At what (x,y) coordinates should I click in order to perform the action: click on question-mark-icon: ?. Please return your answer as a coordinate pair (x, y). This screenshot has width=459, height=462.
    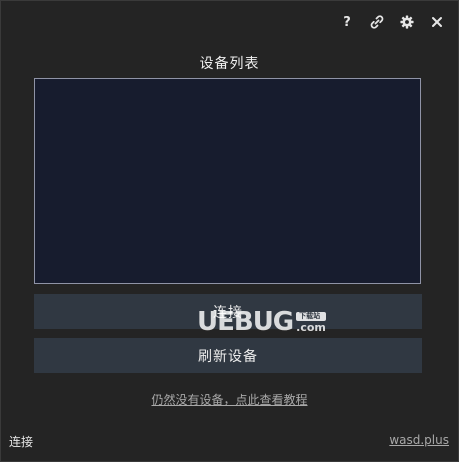
    Looking at the image, I should click on (347, 22).